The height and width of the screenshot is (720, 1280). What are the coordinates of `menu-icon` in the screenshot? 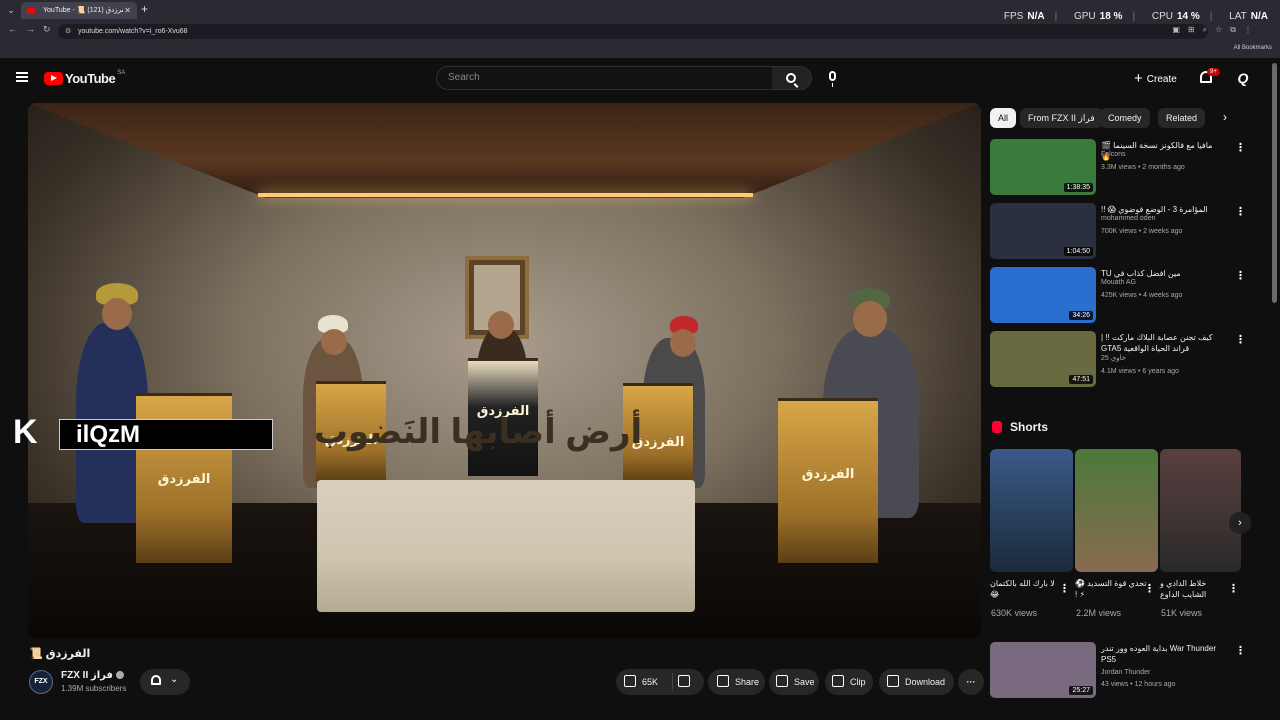 It's located at (22, 77).